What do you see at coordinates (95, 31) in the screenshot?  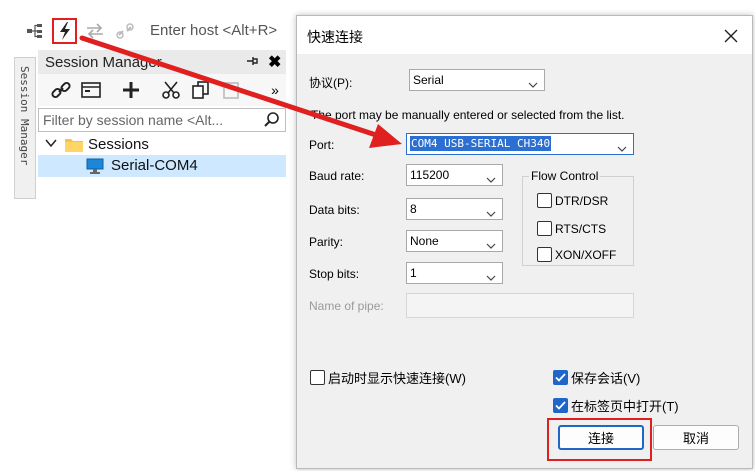 I see `reconnect-arrows-icon` at bounding box center [95, 31].